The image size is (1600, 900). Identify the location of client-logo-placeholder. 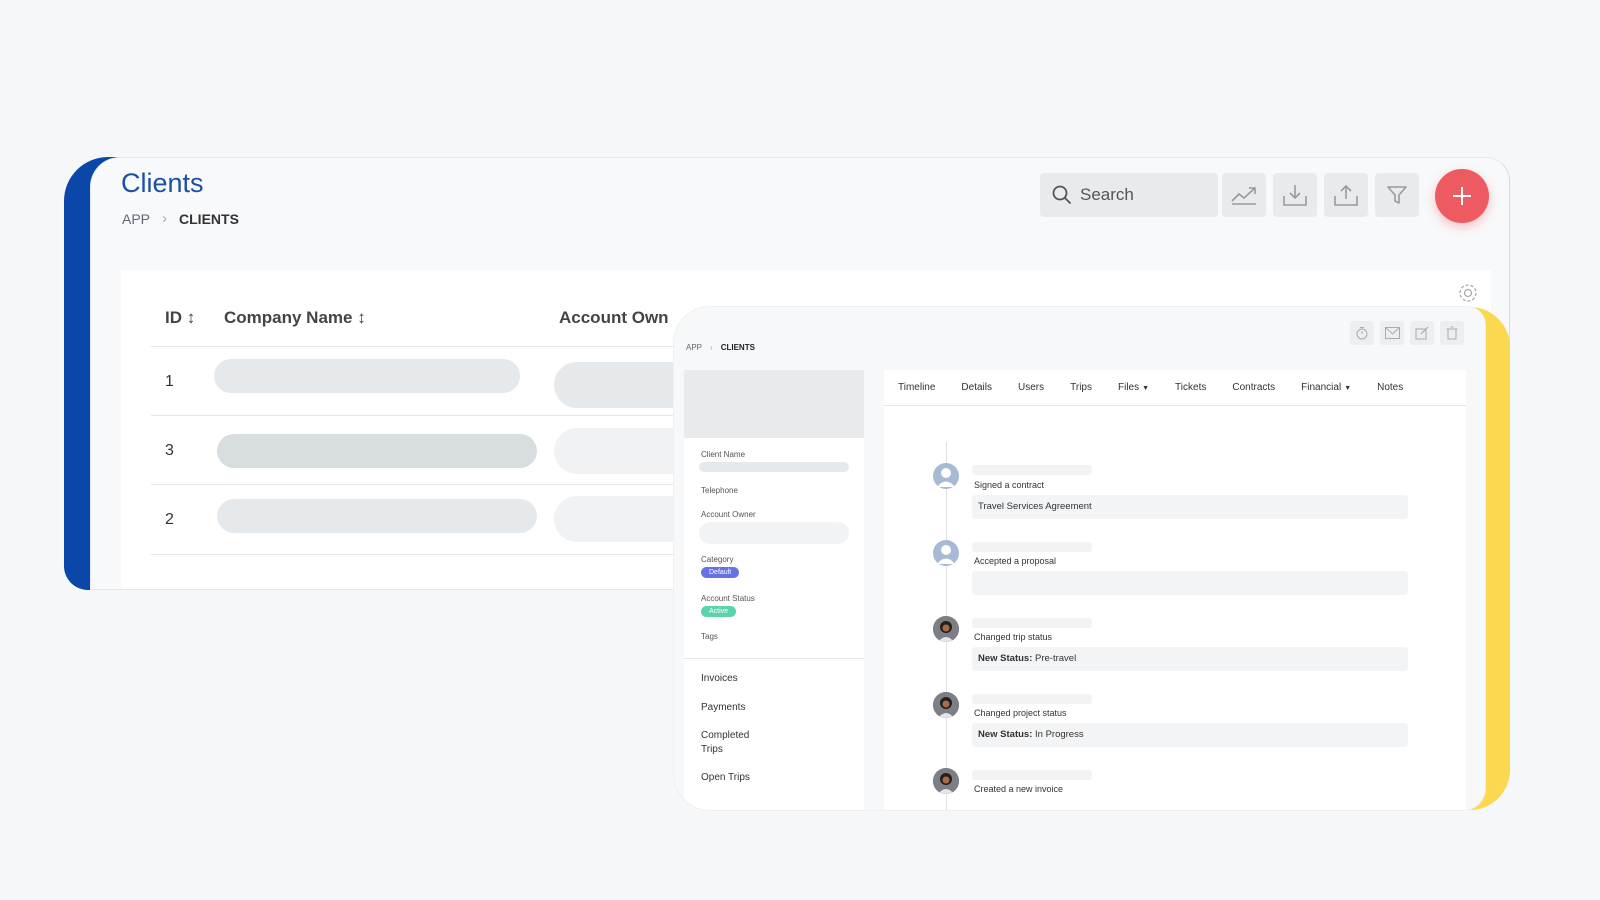
(774, 404).